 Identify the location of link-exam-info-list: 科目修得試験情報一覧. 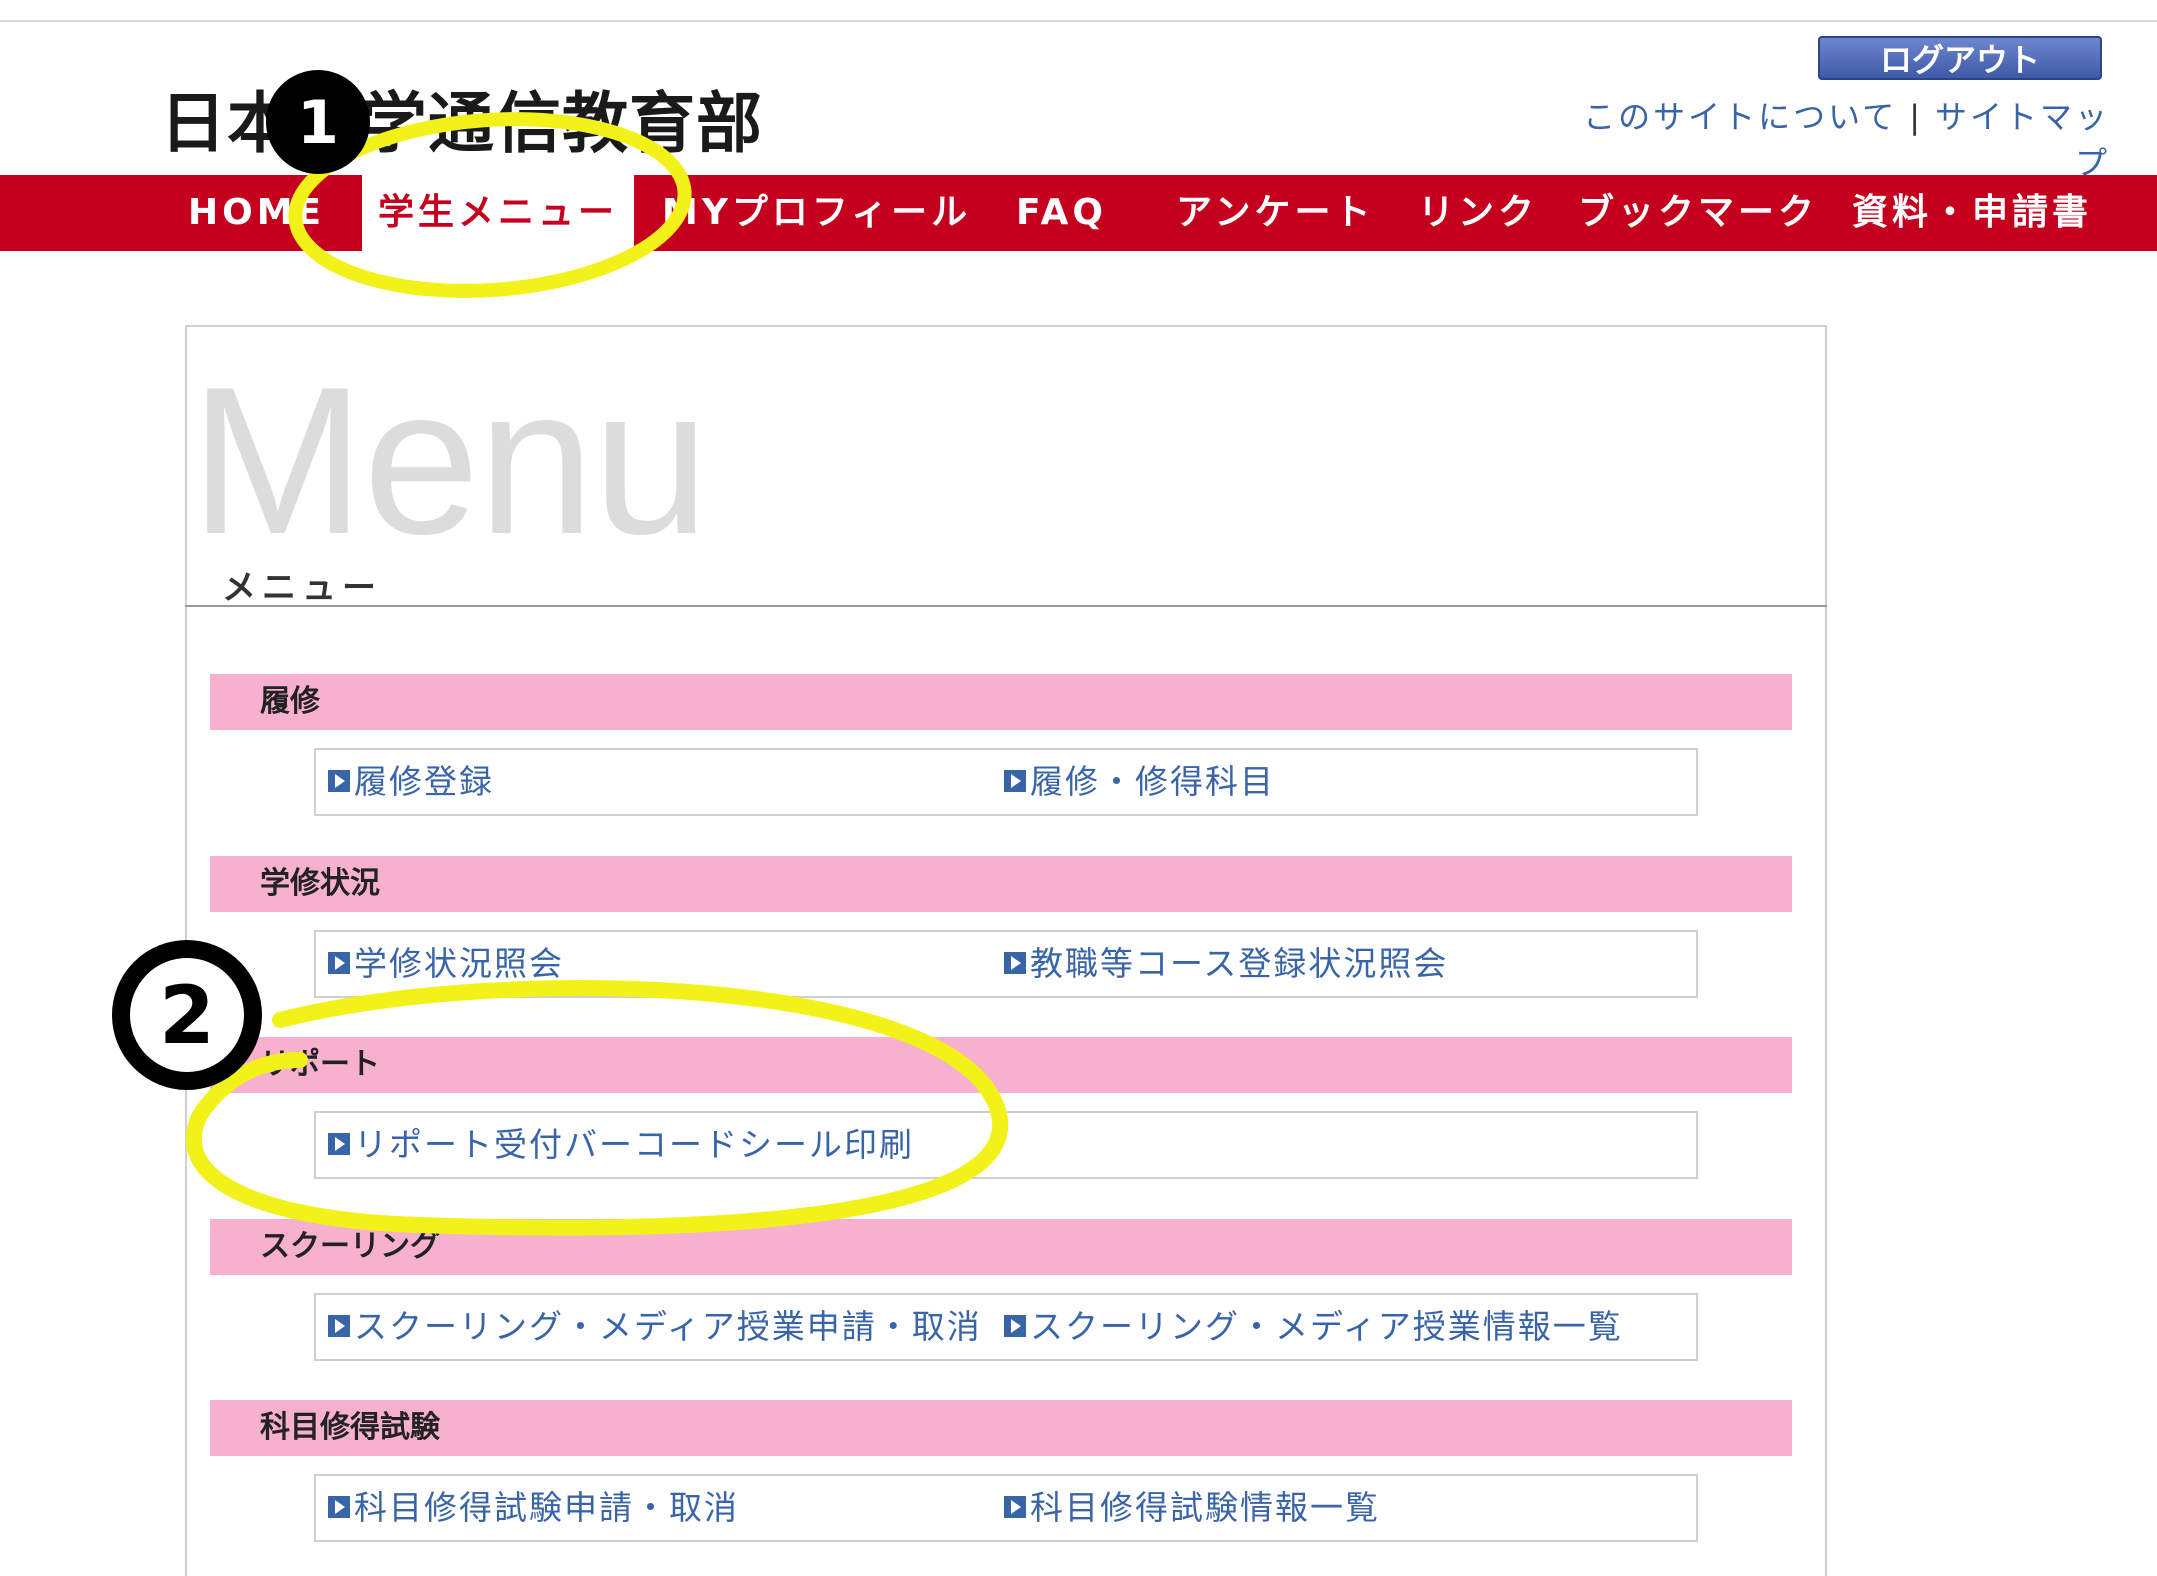
(1192, 1508).